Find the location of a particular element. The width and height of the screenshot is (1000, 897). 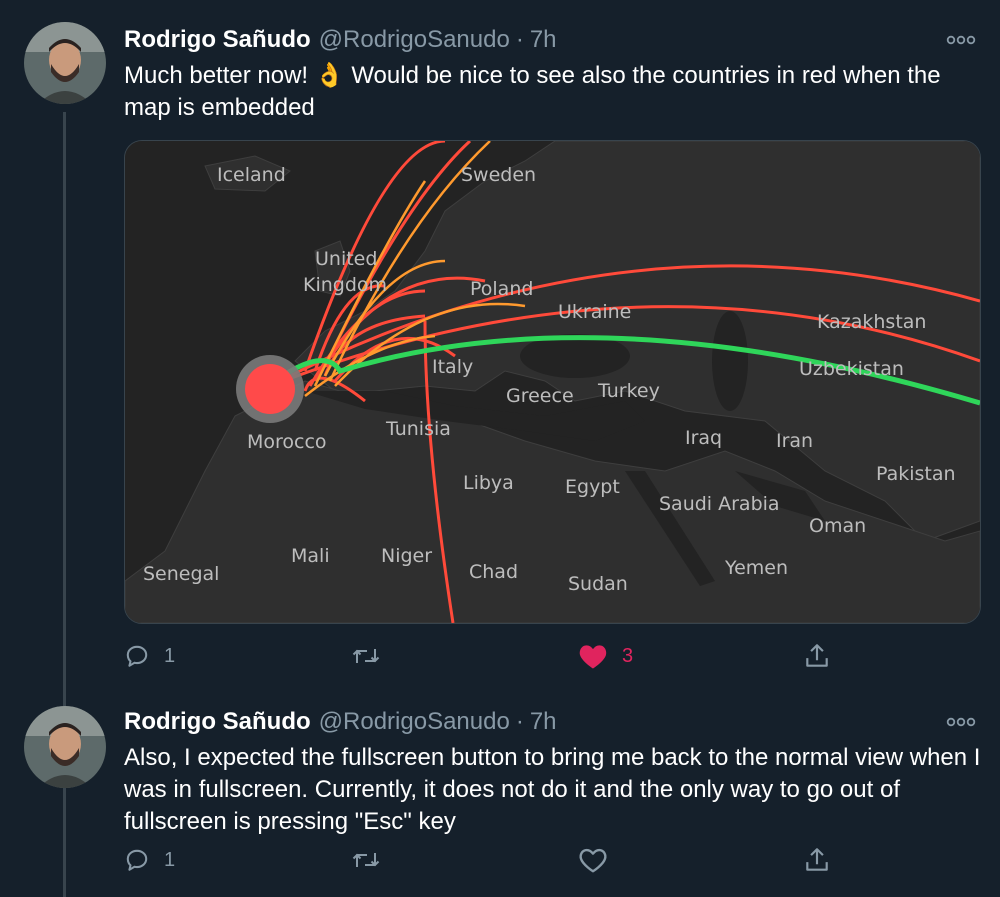

origin-marker is located at coordinates (270, 389).